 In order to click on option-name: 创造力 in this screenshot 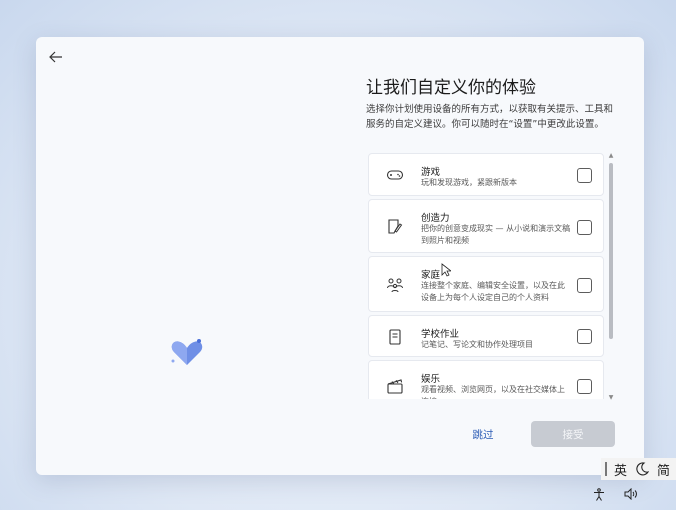, I will do `click(435, 218)`.